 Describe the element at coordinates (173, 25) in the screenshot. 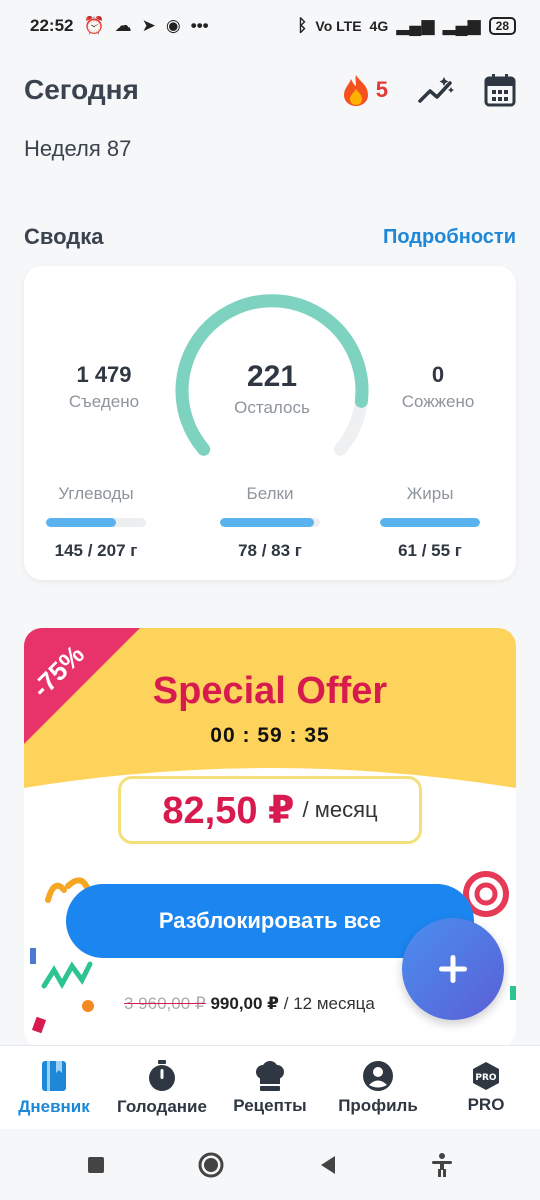

I see `app-notification-icon: ◉` at that location.